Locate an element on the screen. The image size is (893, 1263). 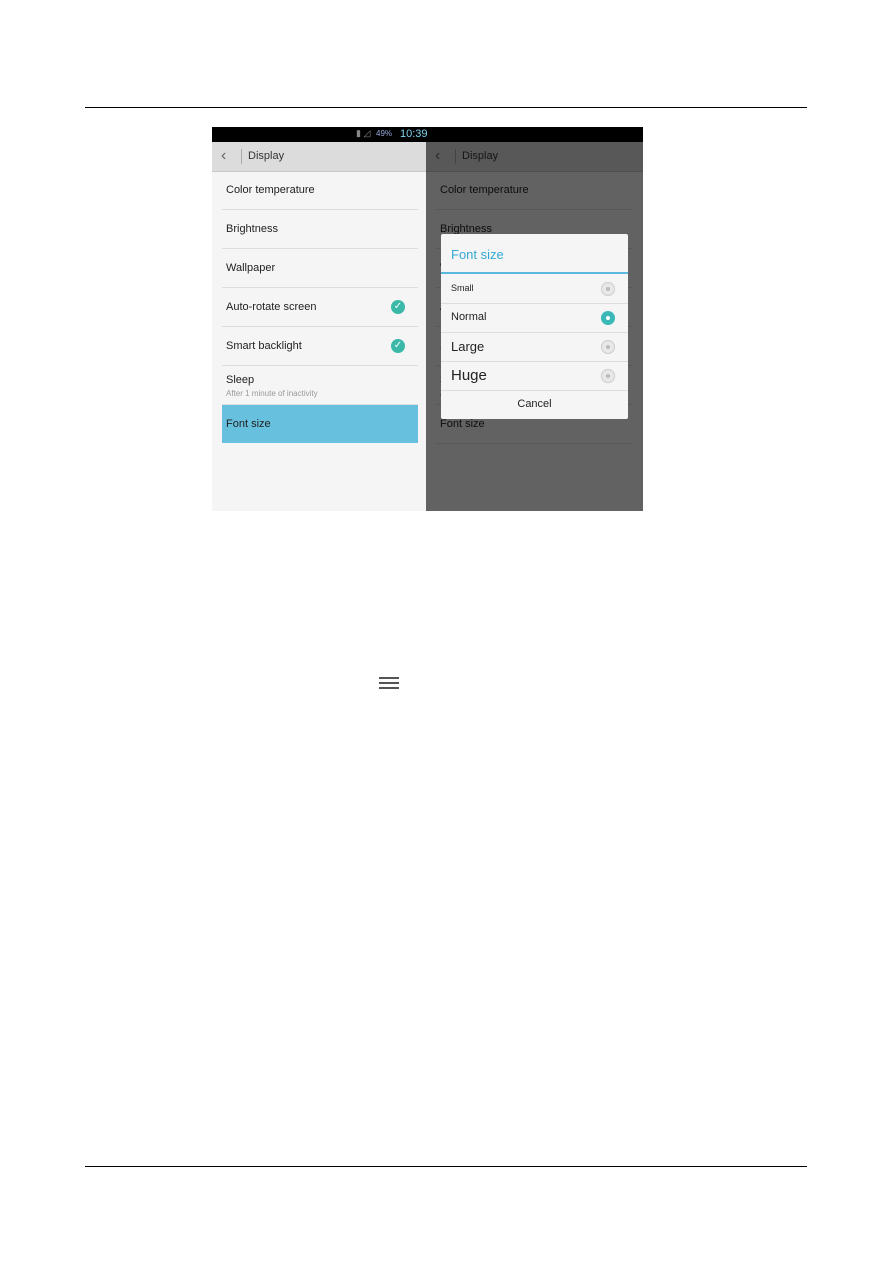
font-size-option: Huge is located at coordinates (534, 376).